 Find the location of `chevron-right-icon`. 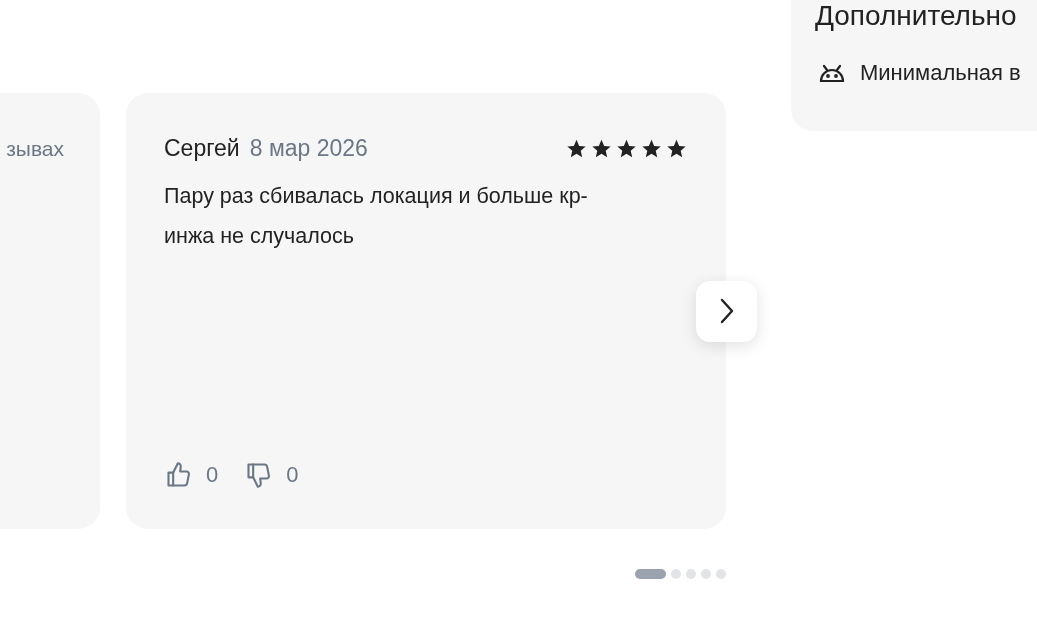

chevron-right-icon is located at coordinates (726, 311).